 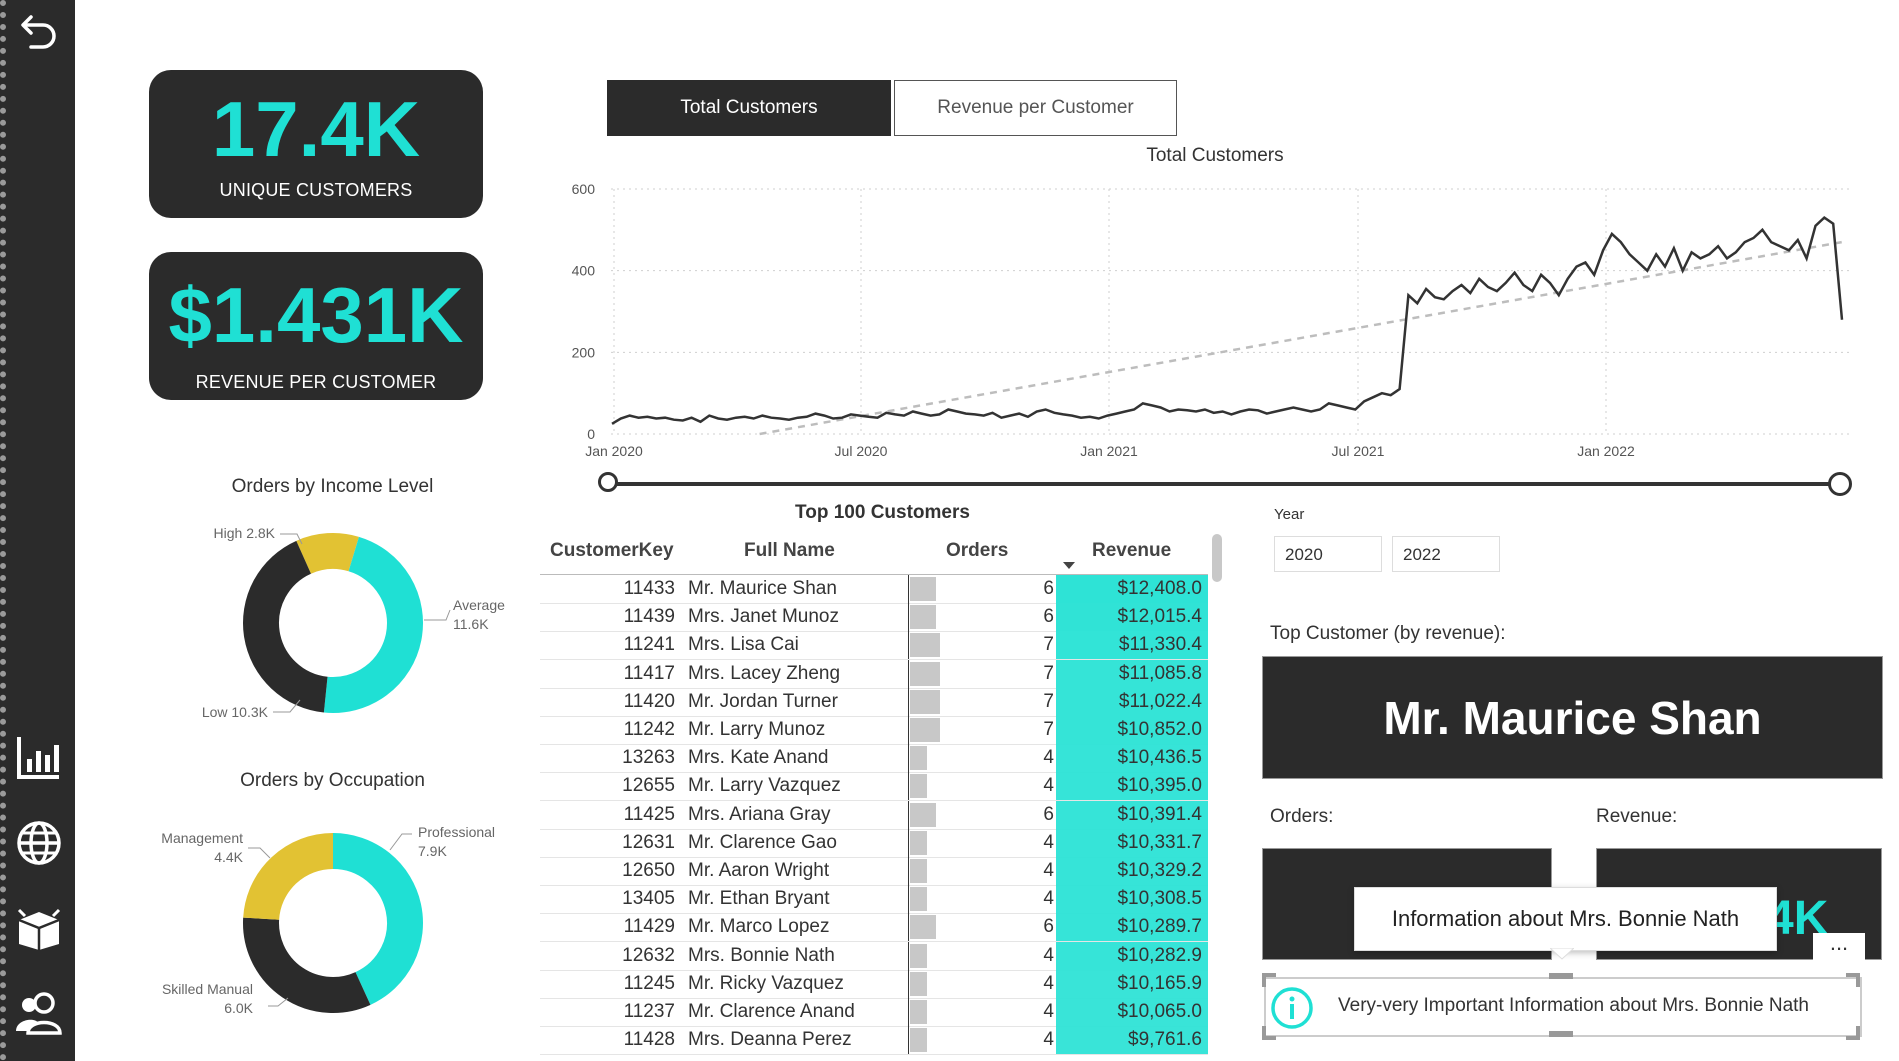 I want to click on table-row: 11245 Mr. Ricky Vazquez 4 $10,165.9, so click(x=874, y=984).